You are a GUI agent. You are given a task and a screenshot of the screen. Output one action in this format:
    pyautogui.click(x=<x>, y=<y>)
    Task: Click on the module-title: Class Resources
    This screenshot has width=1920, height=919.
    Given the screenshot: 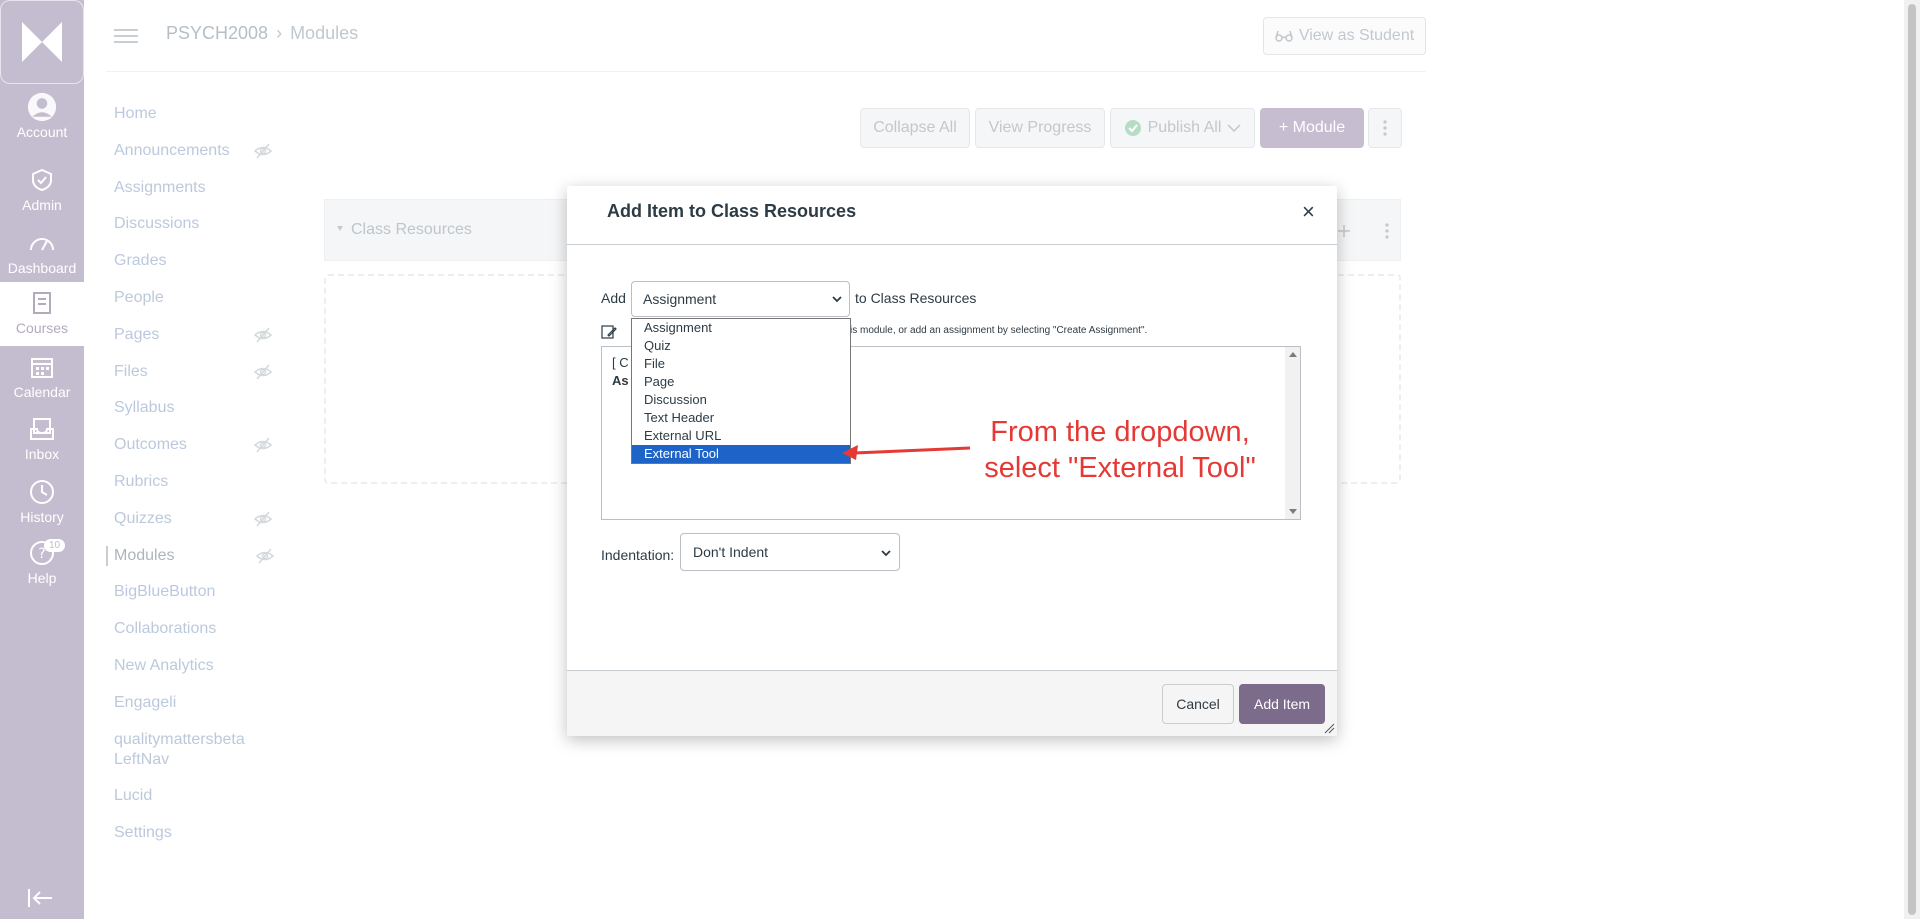 What is the action you would take?
    pyautogui.click(x=411, y=229)
    